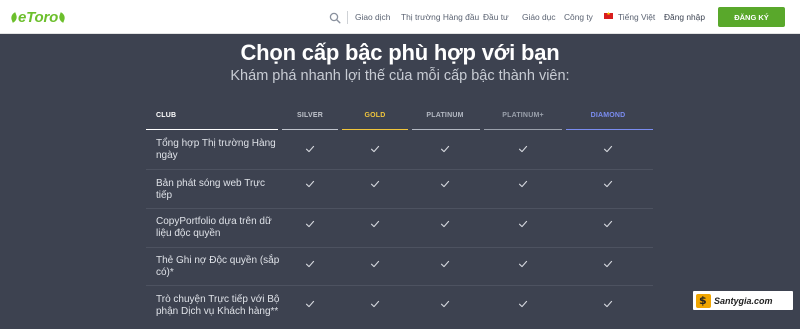  I want to click on etoro-logo: eToro, so click(38, 17).